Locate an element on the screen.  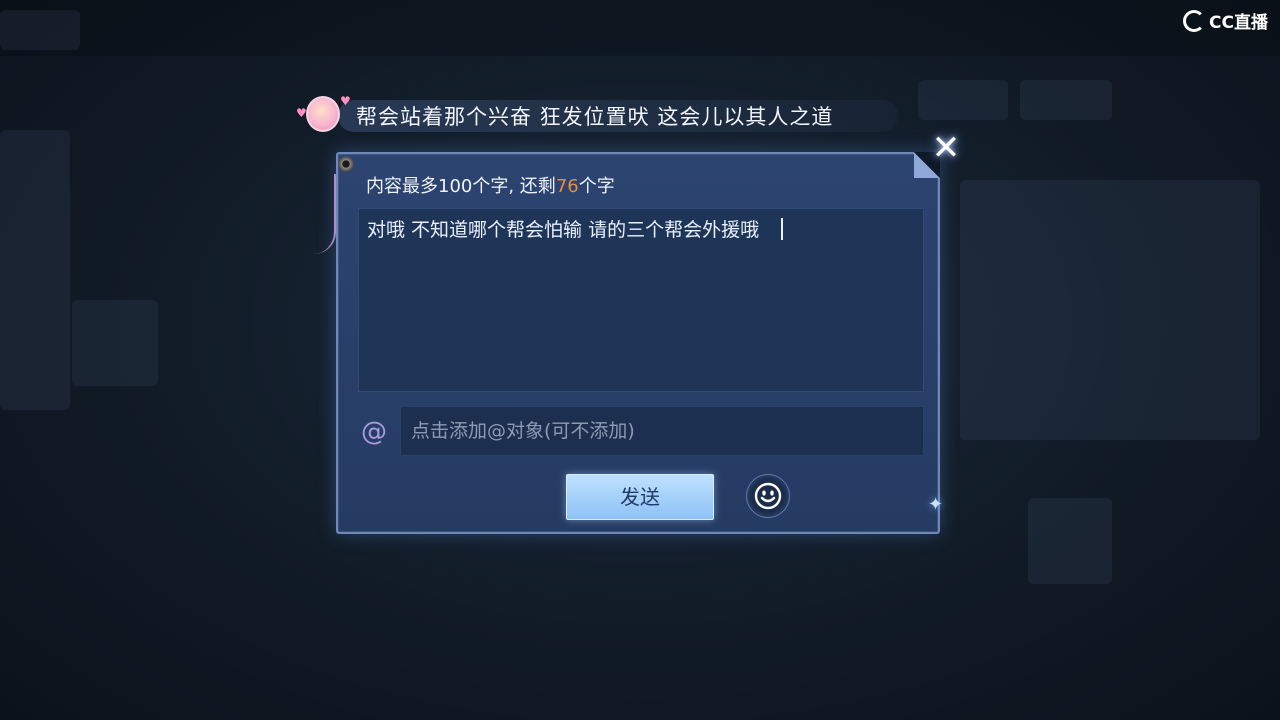
emoji-button is located at coordinates (768, 496).